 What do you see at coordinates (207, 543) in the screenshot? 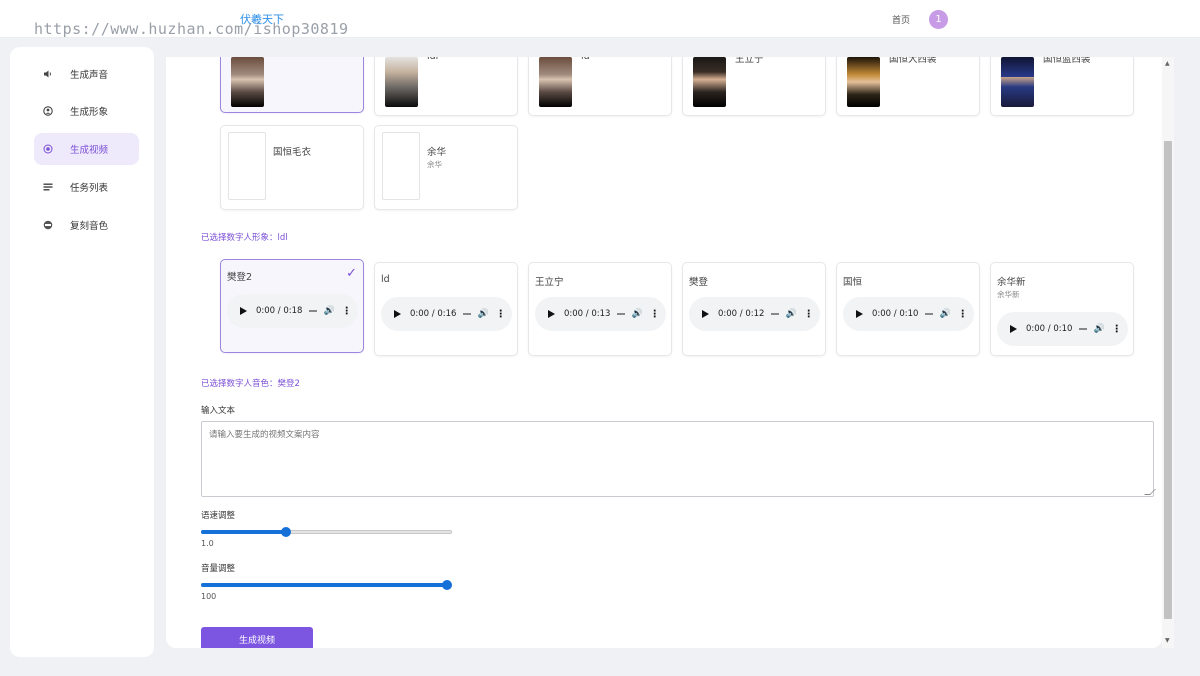
I see `speed-value: 1.0` at bounding box center [207, 543].